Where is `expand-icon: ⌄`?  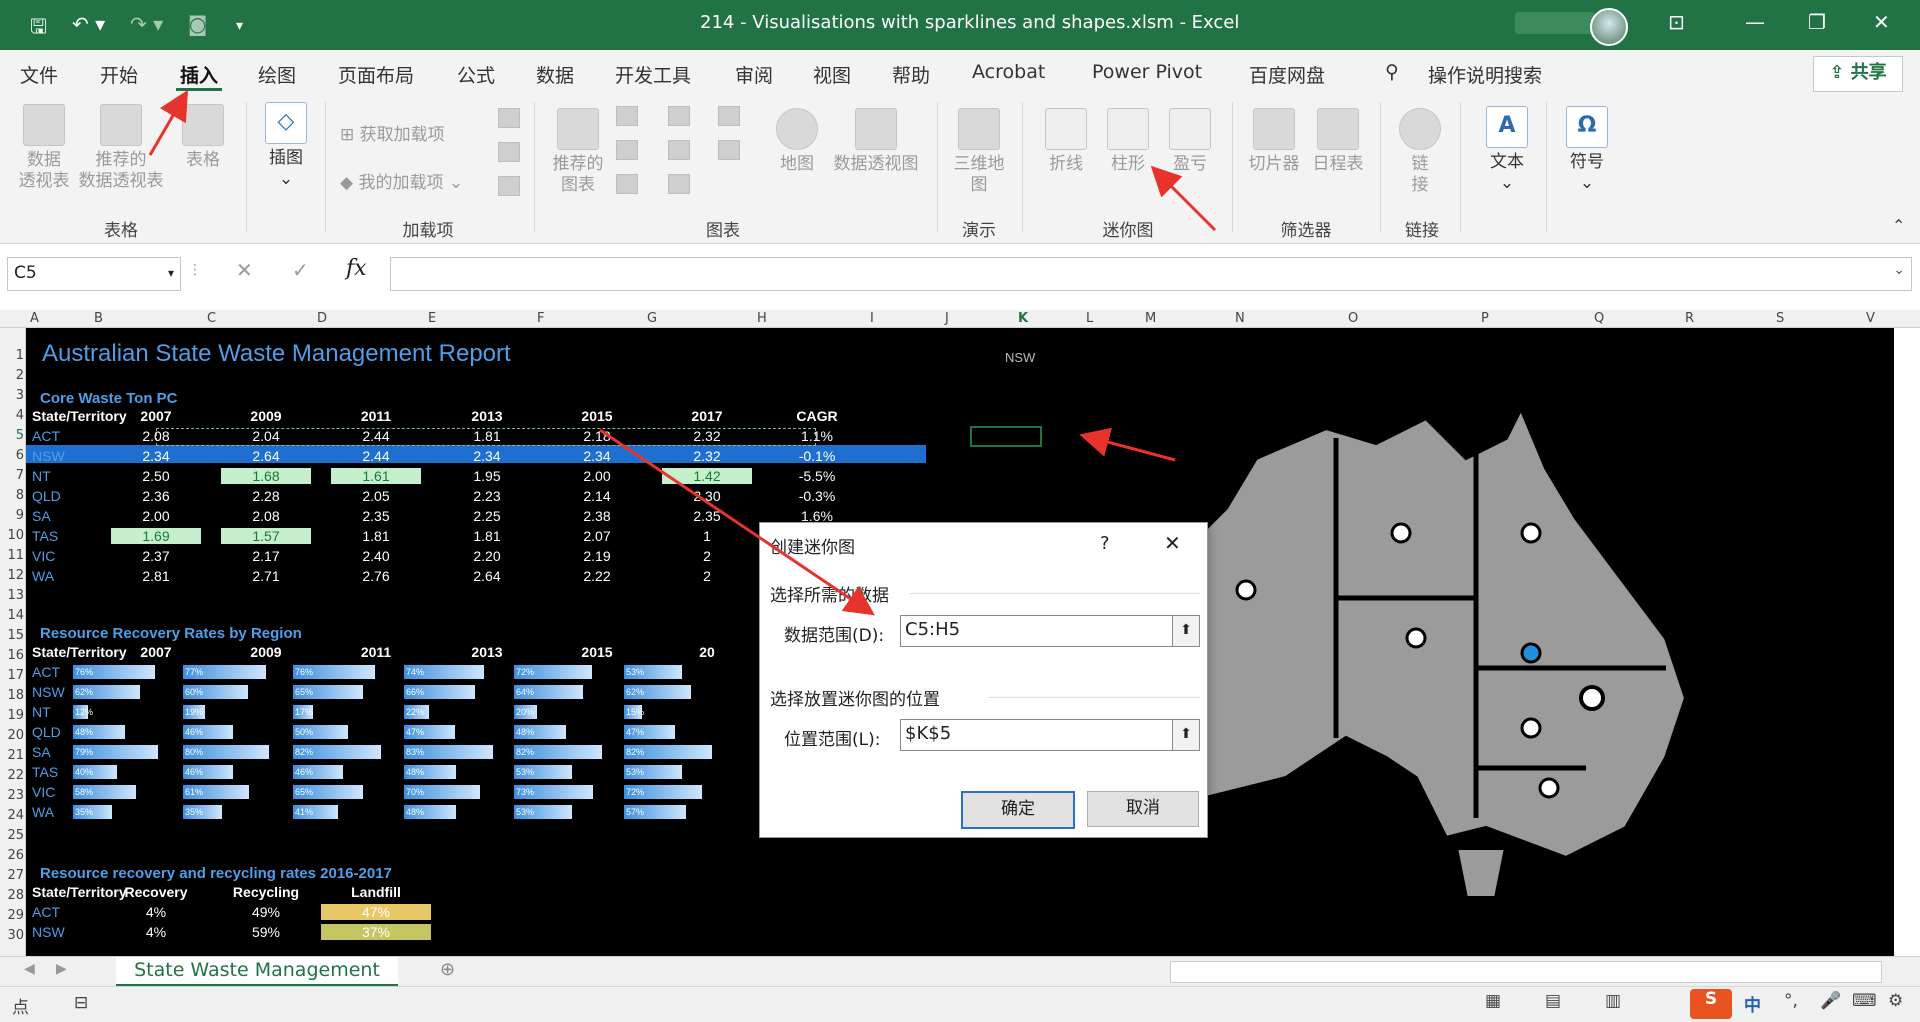 expand-icon: ⌄ is located at coordinates (1899, 270).